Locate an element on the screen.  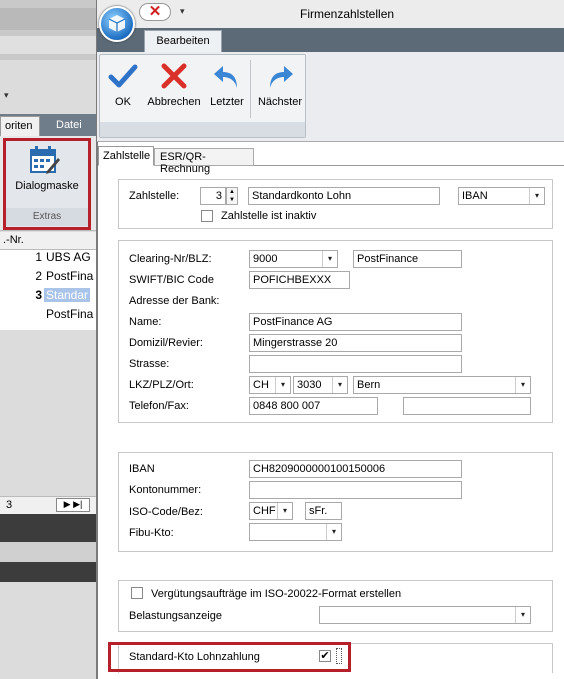
plz-select: 3030 ▾ is located at coordinates (320, 385).